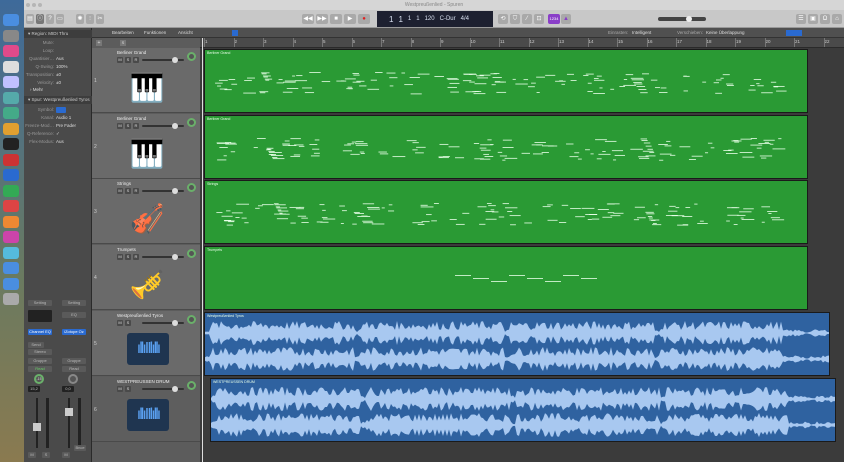 The image size is (844, 462). What do you see at coordinates (69, 423) in the screenshot?
I see `strip2-fader` at bounding box center [69, 423].